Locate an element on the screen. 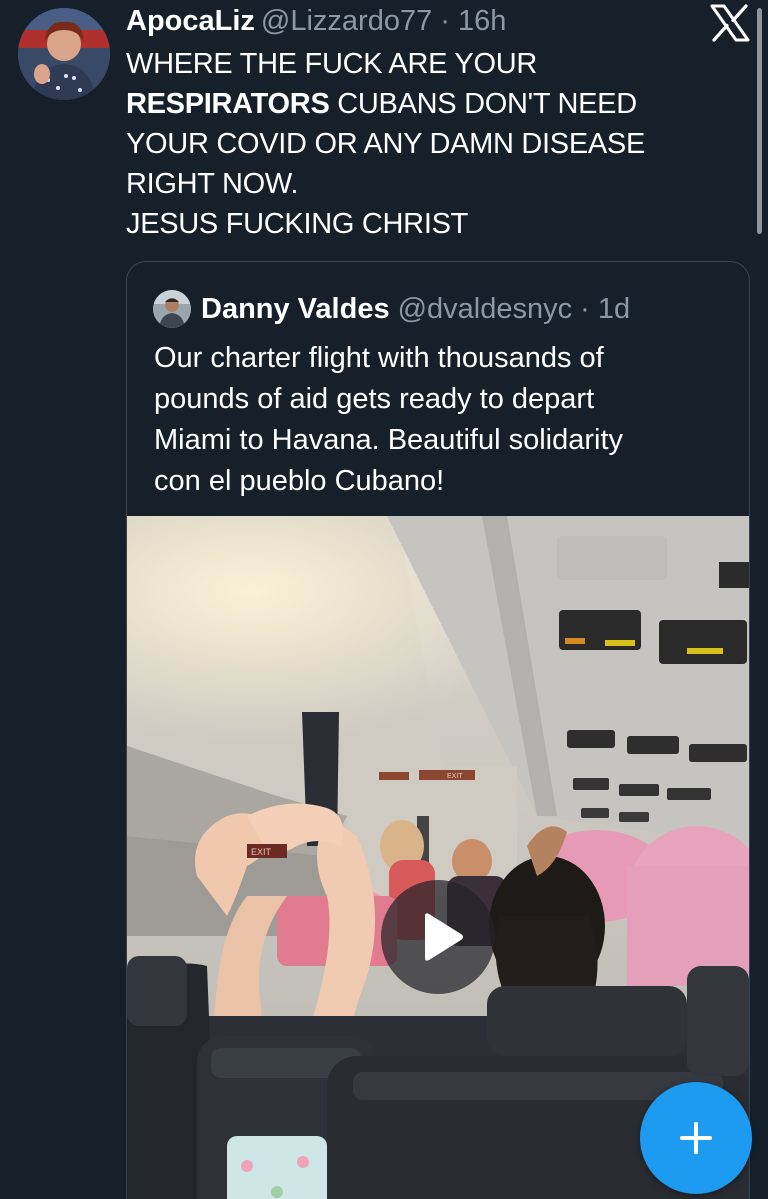  tweet-header: ApocaLiz @Lizzardo77 · 16h is located at coordinates (316, 21).